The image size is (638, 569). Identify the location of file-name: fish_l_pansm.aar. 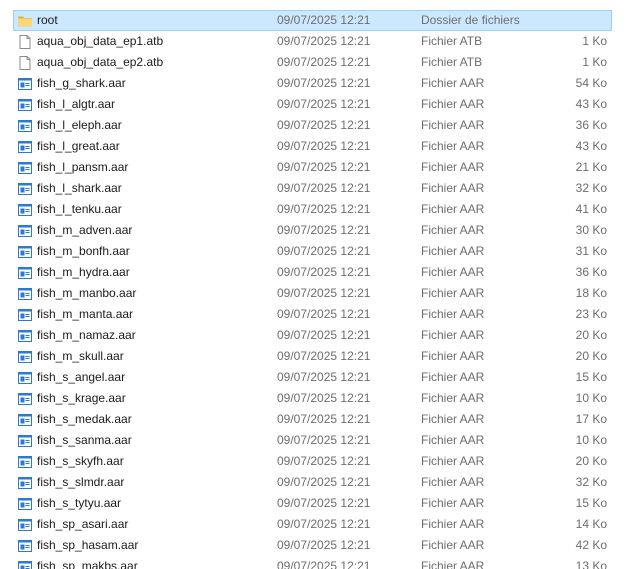
(83, 167).